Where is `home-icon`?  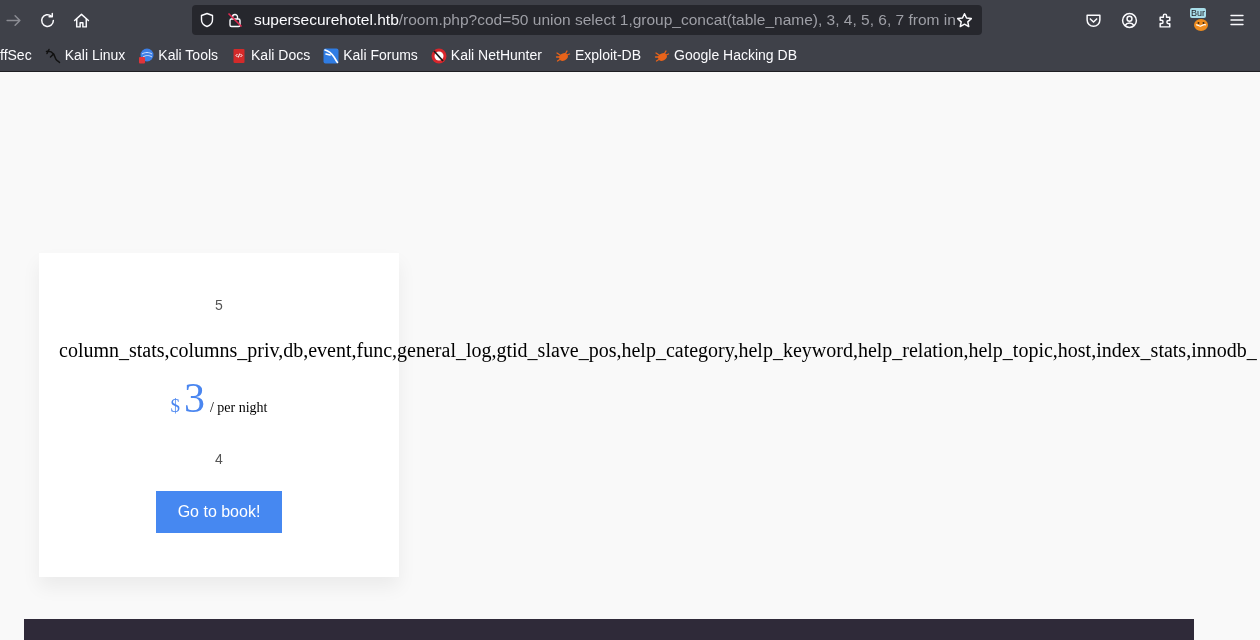
home-icon is located at coordinates (81, 20).